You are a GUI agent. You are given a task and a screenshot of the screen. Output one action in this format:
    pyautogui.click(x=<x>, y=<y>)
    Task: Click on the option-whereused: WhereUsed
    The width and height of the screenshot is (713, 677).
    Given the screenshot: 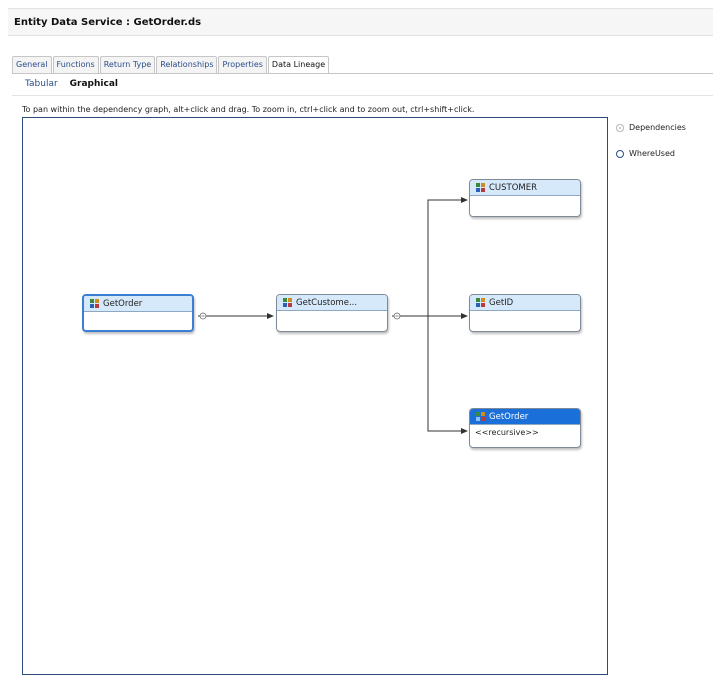 What is the action you would take?
    pyautogui.click(x=651, y=153)
    